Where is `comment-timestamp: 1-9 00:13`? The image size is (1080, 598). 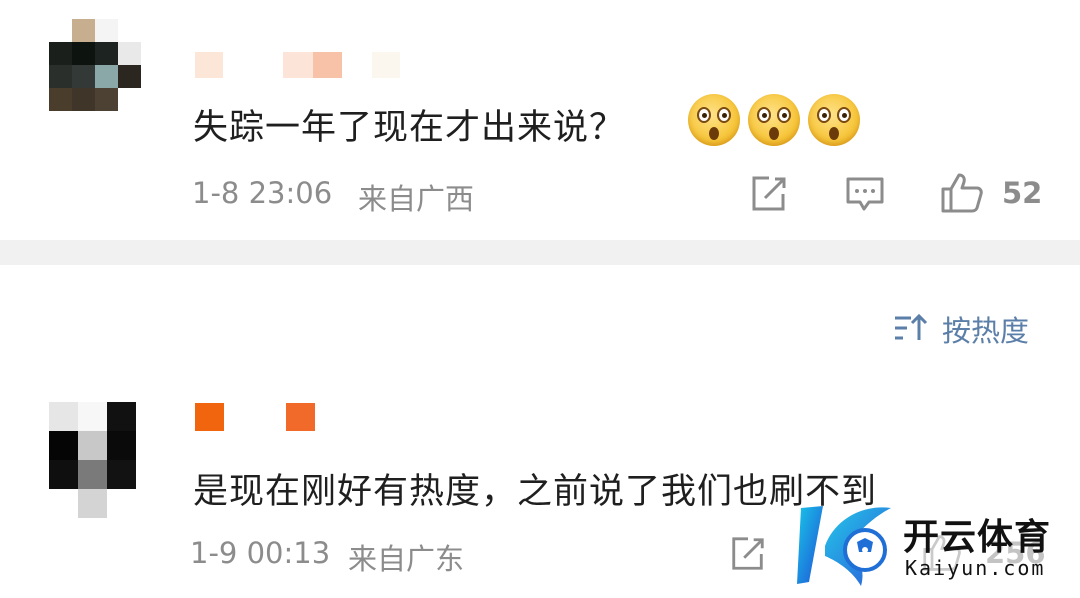
comment-timestamp: 1-9 00:13 is located at coordinates (260, 553).